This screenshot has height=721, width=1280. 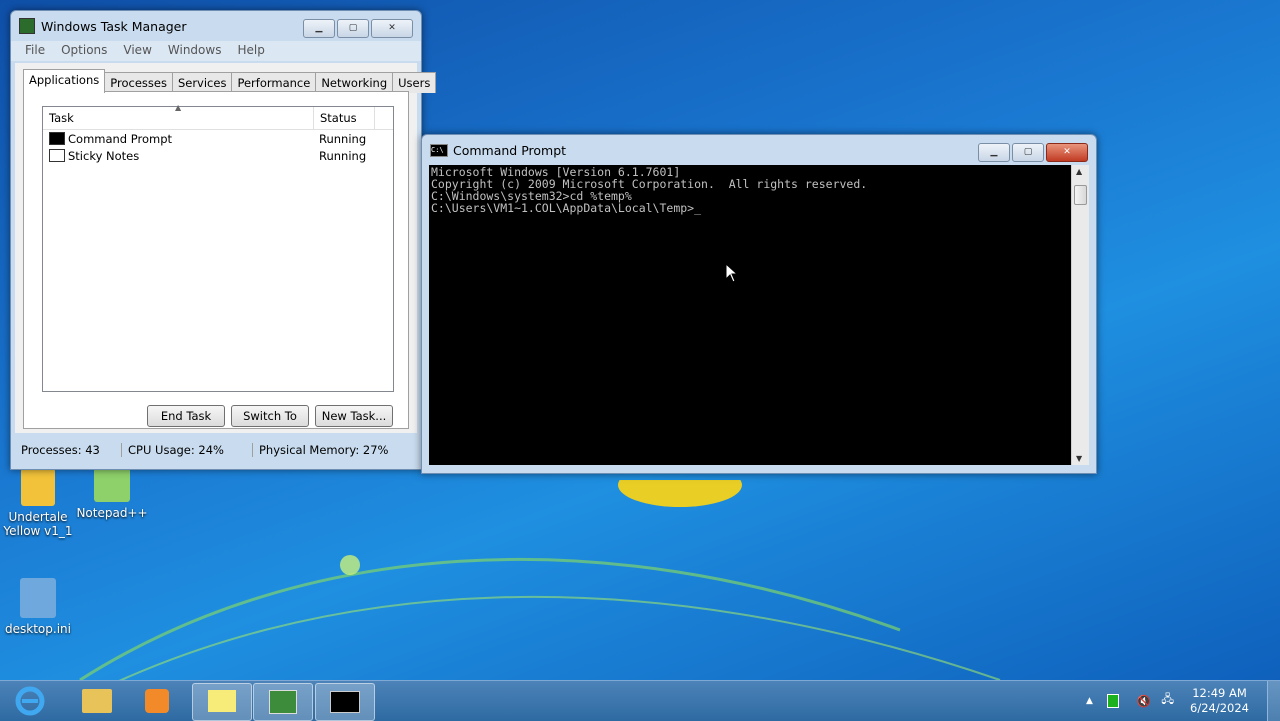 What do you see at coordinates (1167, 701) in the screenshot?
I see `network-icon: 🖧` at bounding box center [1167, 701].